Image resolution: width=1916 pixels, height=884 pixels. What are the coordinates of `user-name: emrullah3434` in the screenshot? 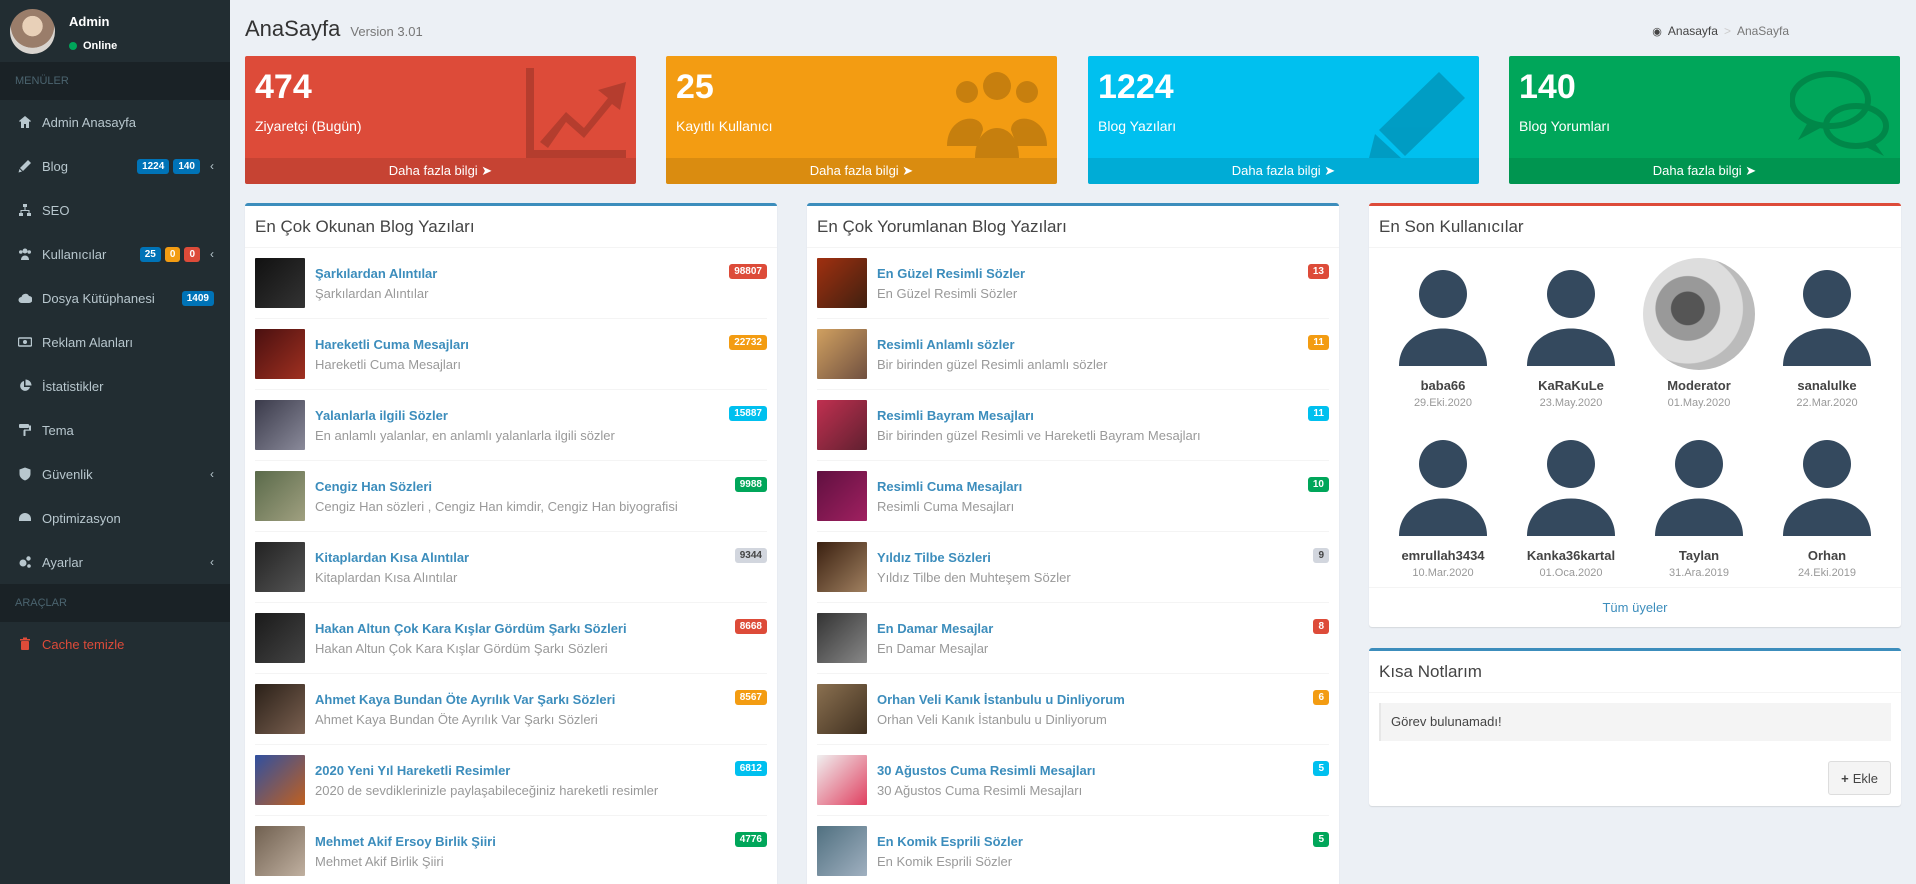 It's located at (1443, 555).